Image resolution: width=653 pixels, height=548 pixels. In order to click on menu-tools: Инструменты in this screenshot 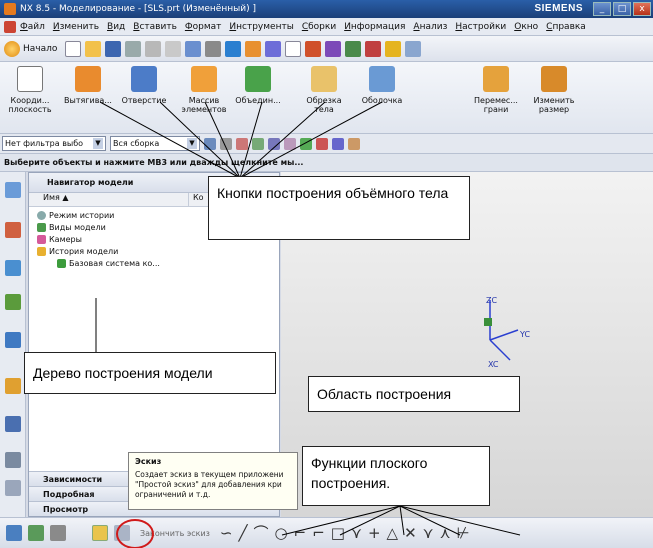, I will do `click(261, 27)`.